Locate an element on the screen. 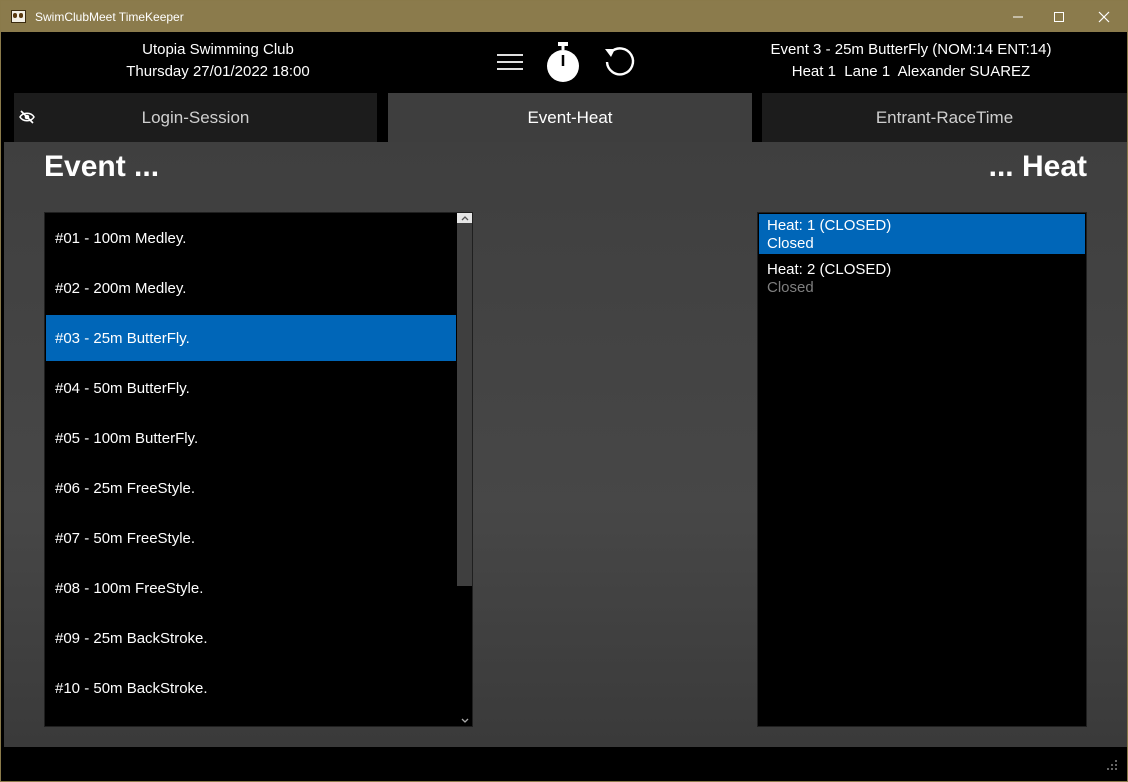 The height and width of the screenshot is (782, 1128). app-logo-icon is located at coordinates (19, 17).